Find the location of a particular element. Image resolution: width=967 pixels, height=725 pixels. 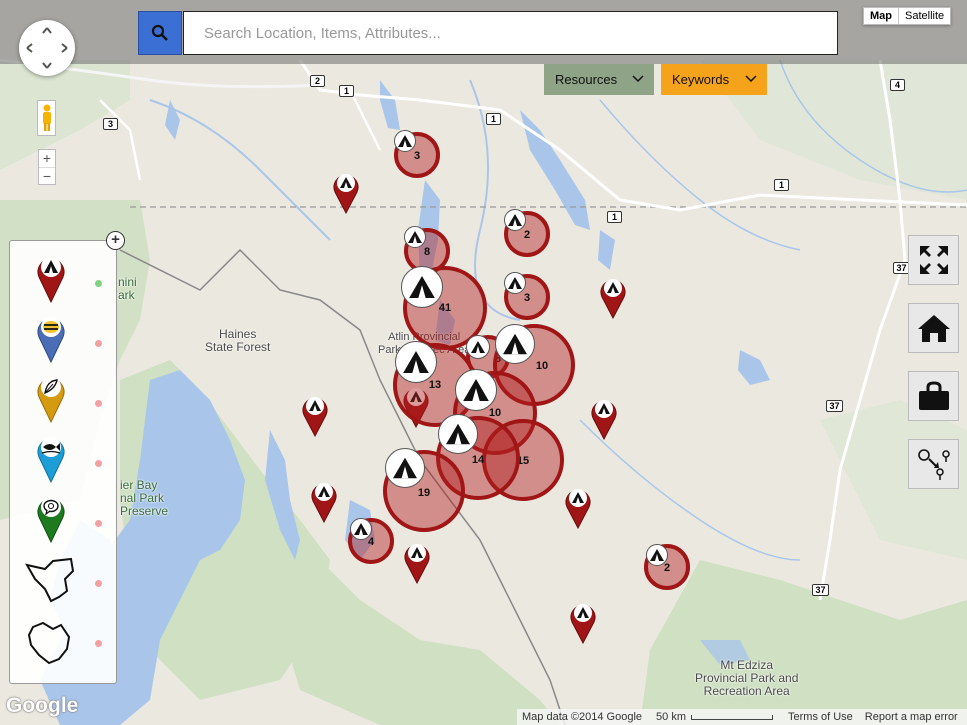

legend-item-area is located at coordinates (63, 643).